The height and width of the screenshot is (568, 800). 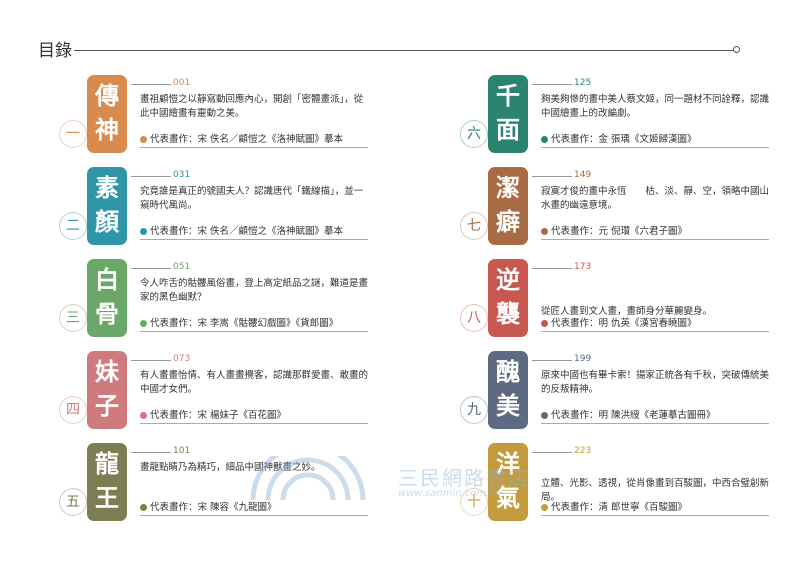 I want to click on chapter-number: 四, so click(x=73, y=410).